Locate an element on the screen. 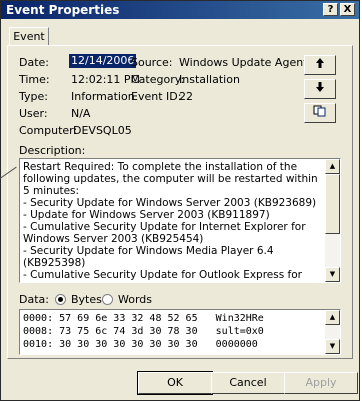 This screenshot has width=362, height=401. computer-value: DEVSQL05 is located at coordinates (102, 130).